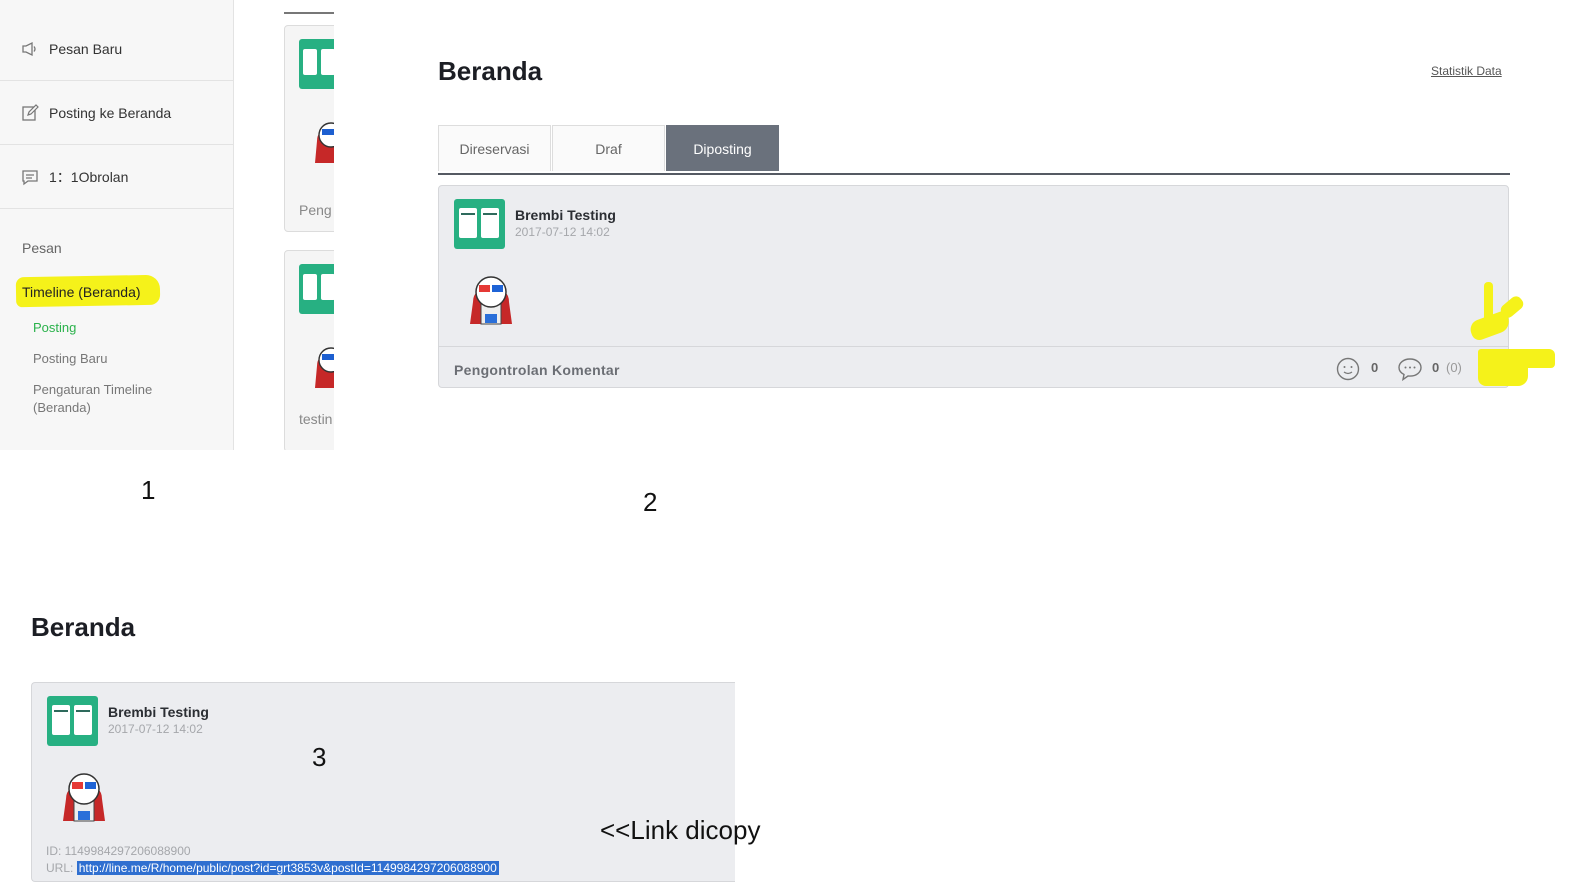  Describe the element at coordinates (680, 830) in the screenshot. I see `annotation-note: <<Link dicopy` at that location.